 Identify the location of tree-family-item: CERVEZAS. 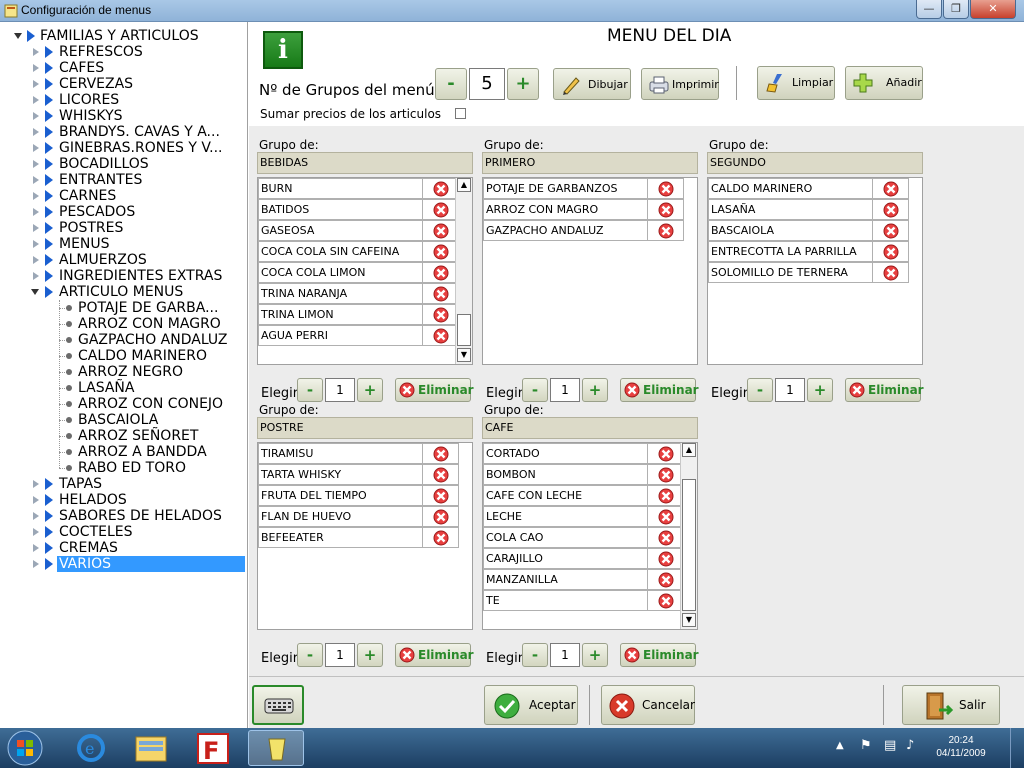
(96, 84).